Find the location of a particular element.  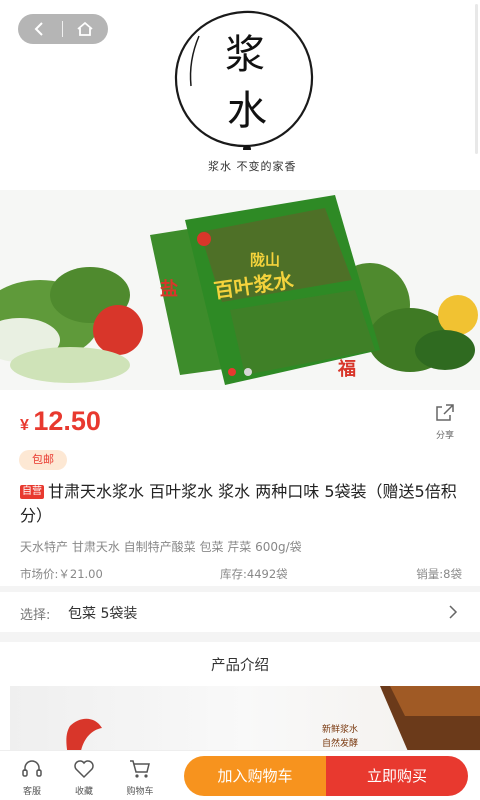

carousel-indicators is located at coordinates (240, 374).